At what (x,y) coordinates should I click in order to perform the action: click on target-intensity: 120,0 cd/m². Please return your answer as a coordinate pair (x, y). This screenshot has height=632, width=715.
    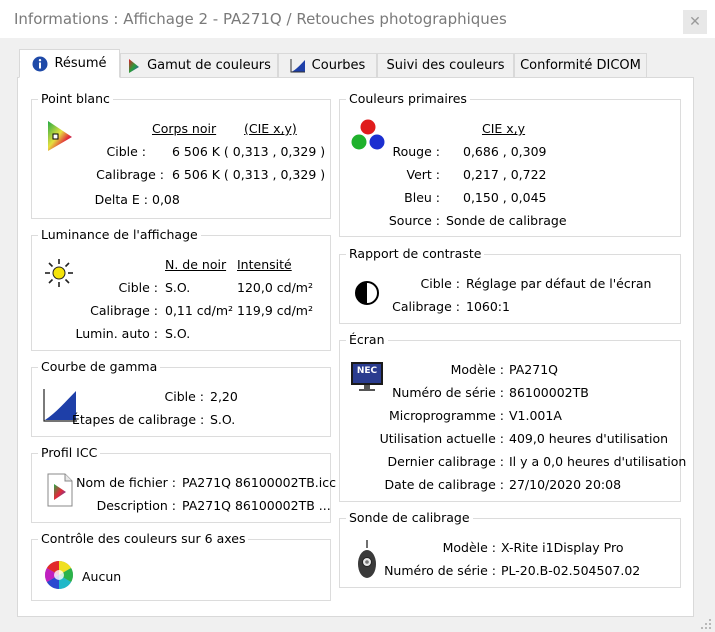
    Looking at the image, I should click on (275, 287).